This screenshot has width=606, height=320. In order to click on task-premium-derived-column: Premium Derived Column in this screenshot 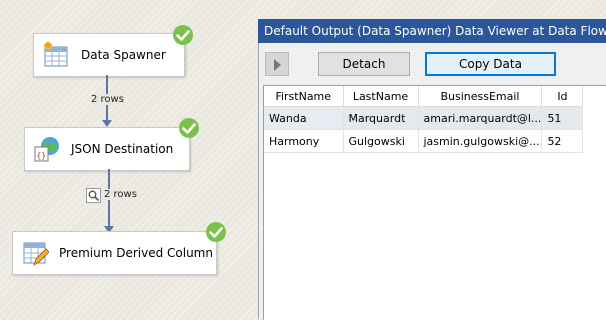, I will do `click(114, 253)`.